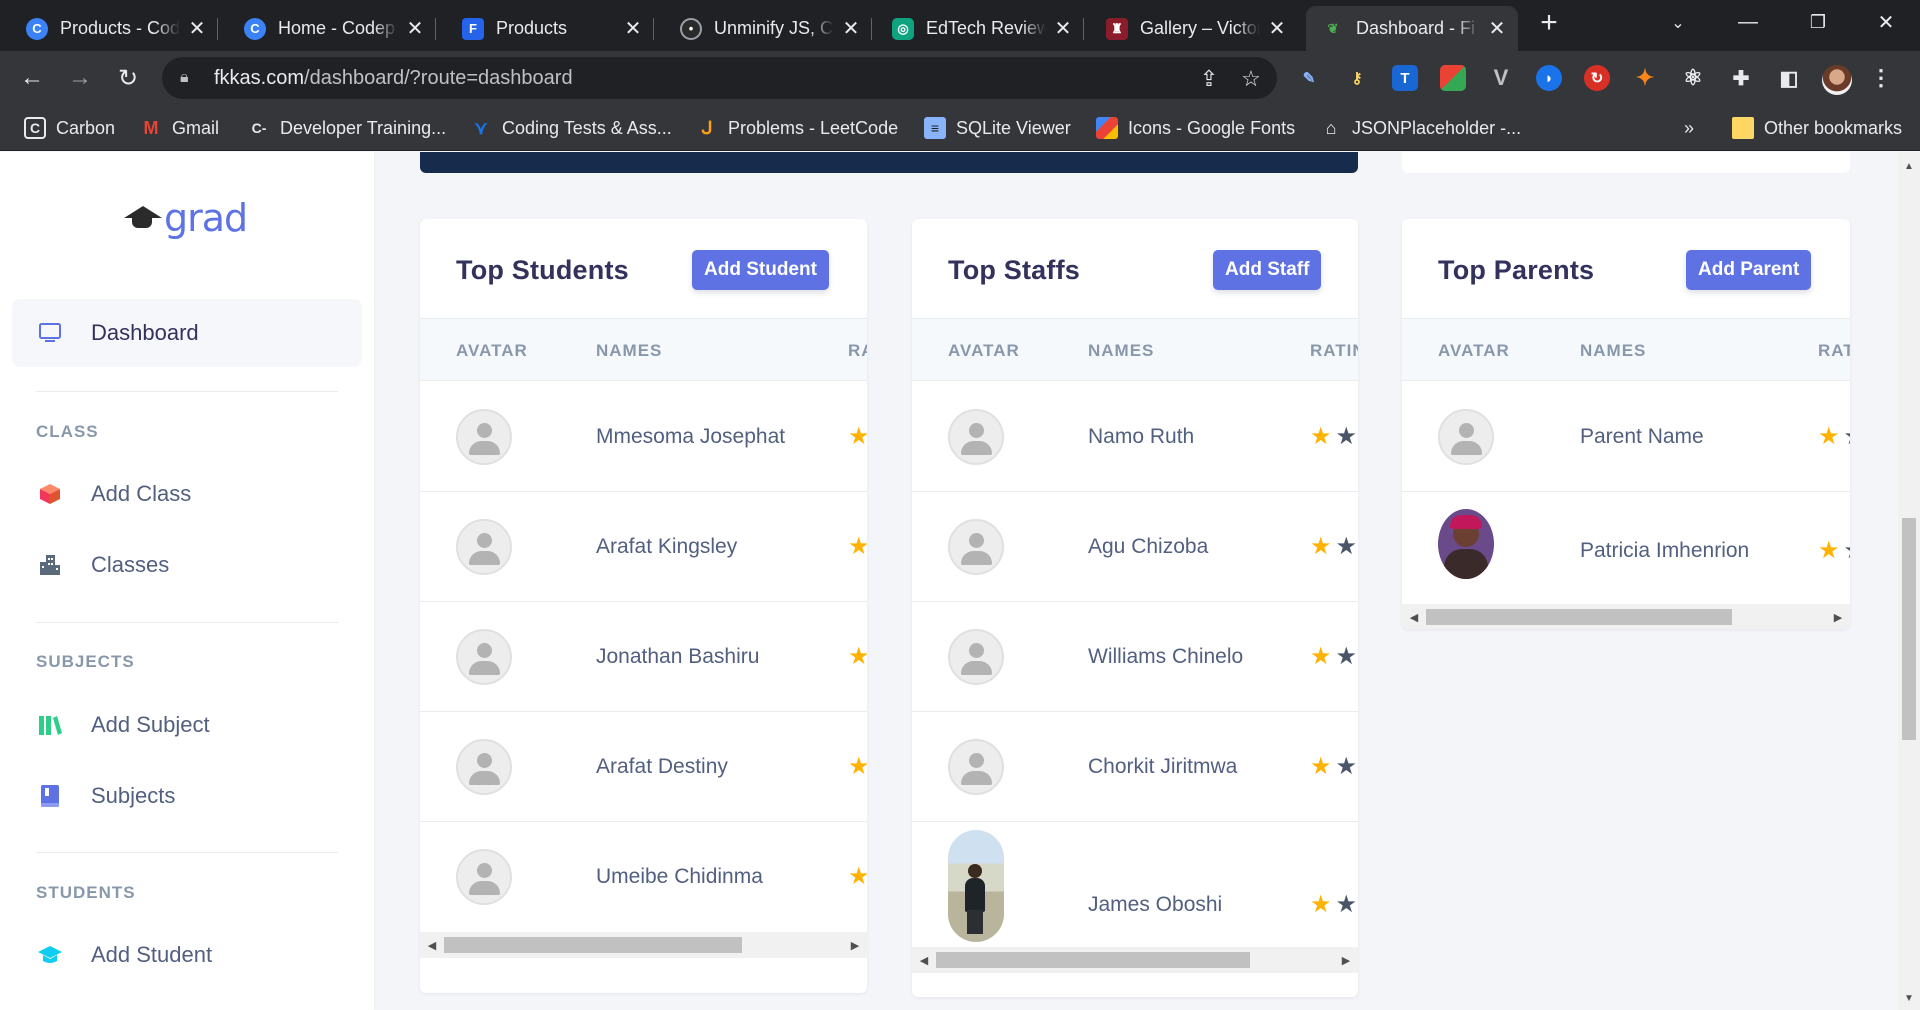 The height and width of the screenshot is (1010, 1920). I want to click on bookmarks-overflow-button: », so click(1689, 128).